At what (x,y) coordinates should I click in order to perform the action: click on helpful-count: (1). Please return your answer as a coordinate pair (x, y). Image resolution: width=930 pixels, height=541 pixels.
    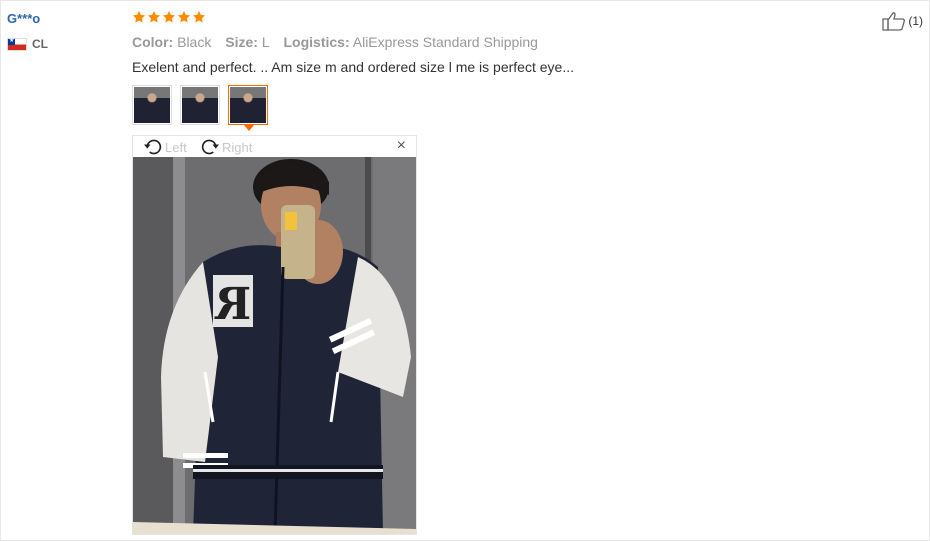
    Looking at the image, I should click on (915, 21).